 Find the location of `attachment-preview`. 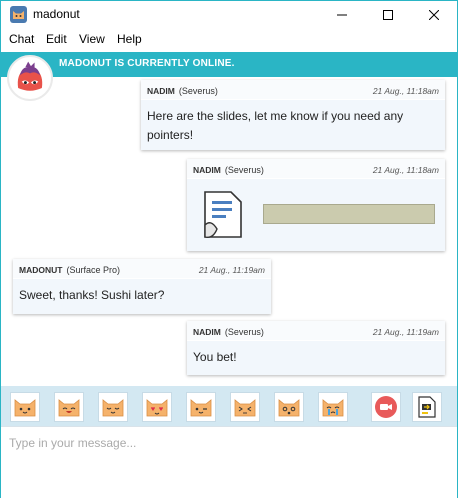

attachment-preview is located at coordinates (349, 214).